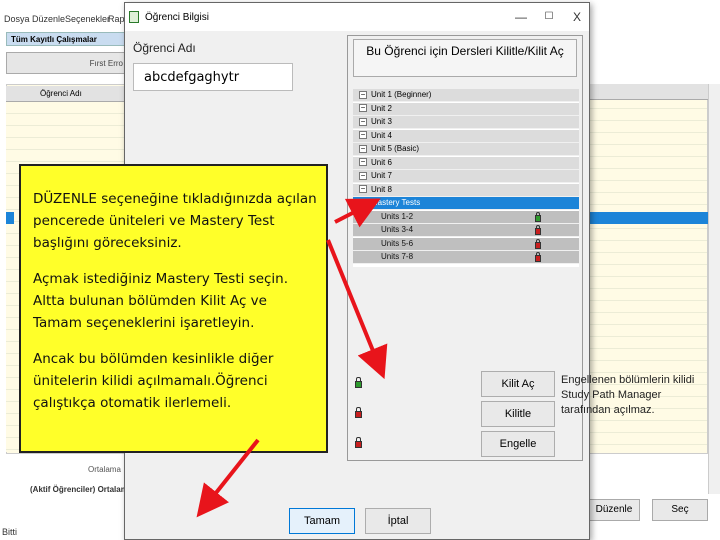 This screenshot has height=540, width=720. Describe the element at coordinates (518, 414) in the screenshot. I see `lock-button: Kilitle` at that location.